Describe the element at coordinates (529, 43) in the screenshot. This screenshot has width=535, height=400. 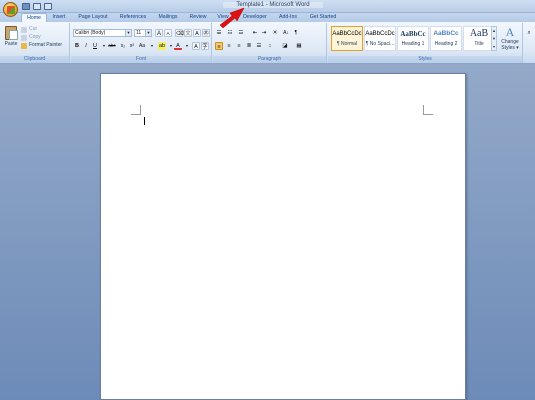
I see `editing-group: ⌕` at that location.